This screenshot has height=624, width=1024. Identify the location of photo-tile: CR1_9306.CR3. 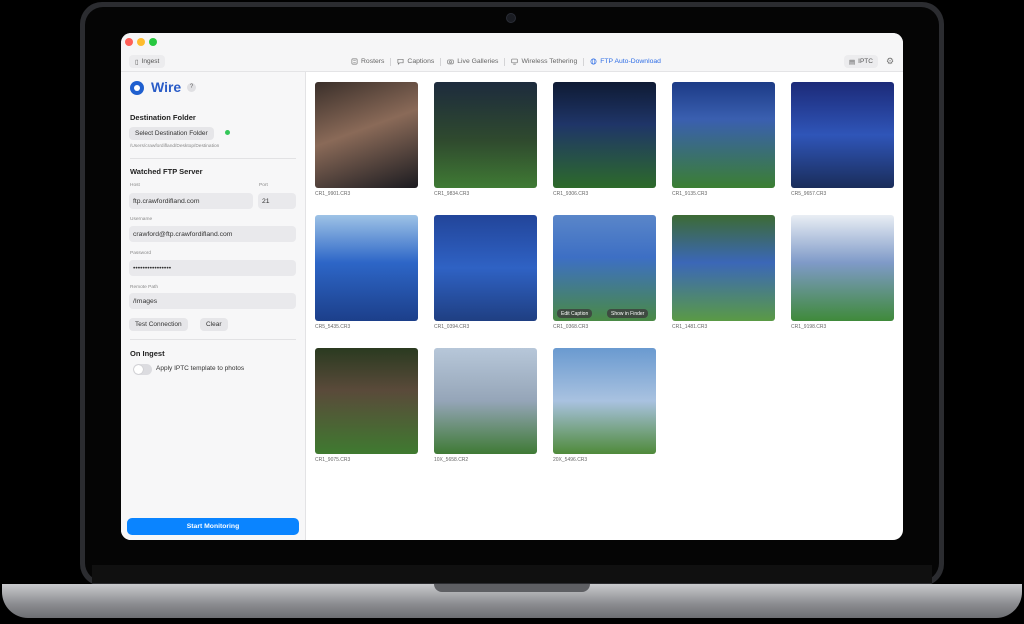
(604, 139).